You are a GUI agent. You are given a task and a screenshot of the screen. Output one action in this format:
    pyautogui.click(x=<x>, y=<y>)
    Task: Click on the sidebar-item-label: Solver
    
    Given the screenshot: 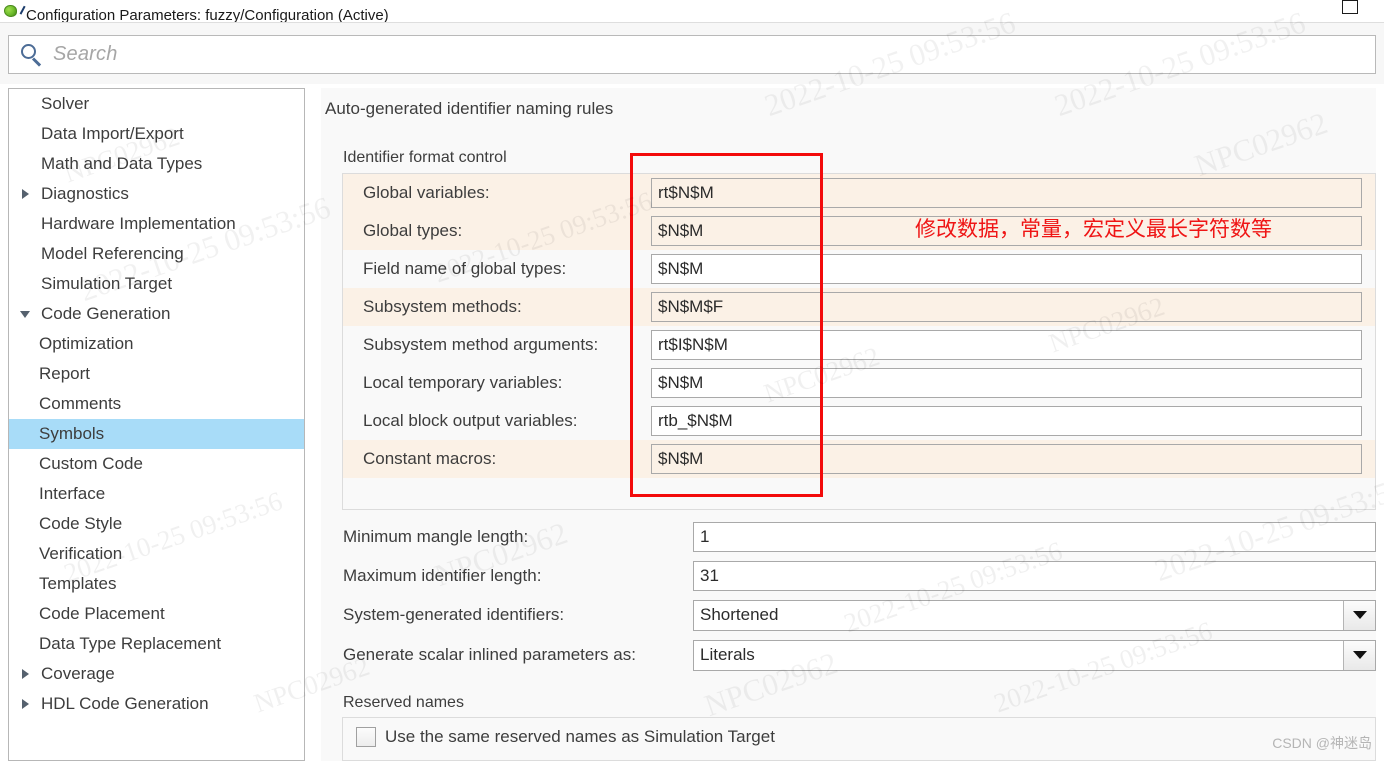 What is the action you would take?
    pyautogui.click(x=65, y=103)
    